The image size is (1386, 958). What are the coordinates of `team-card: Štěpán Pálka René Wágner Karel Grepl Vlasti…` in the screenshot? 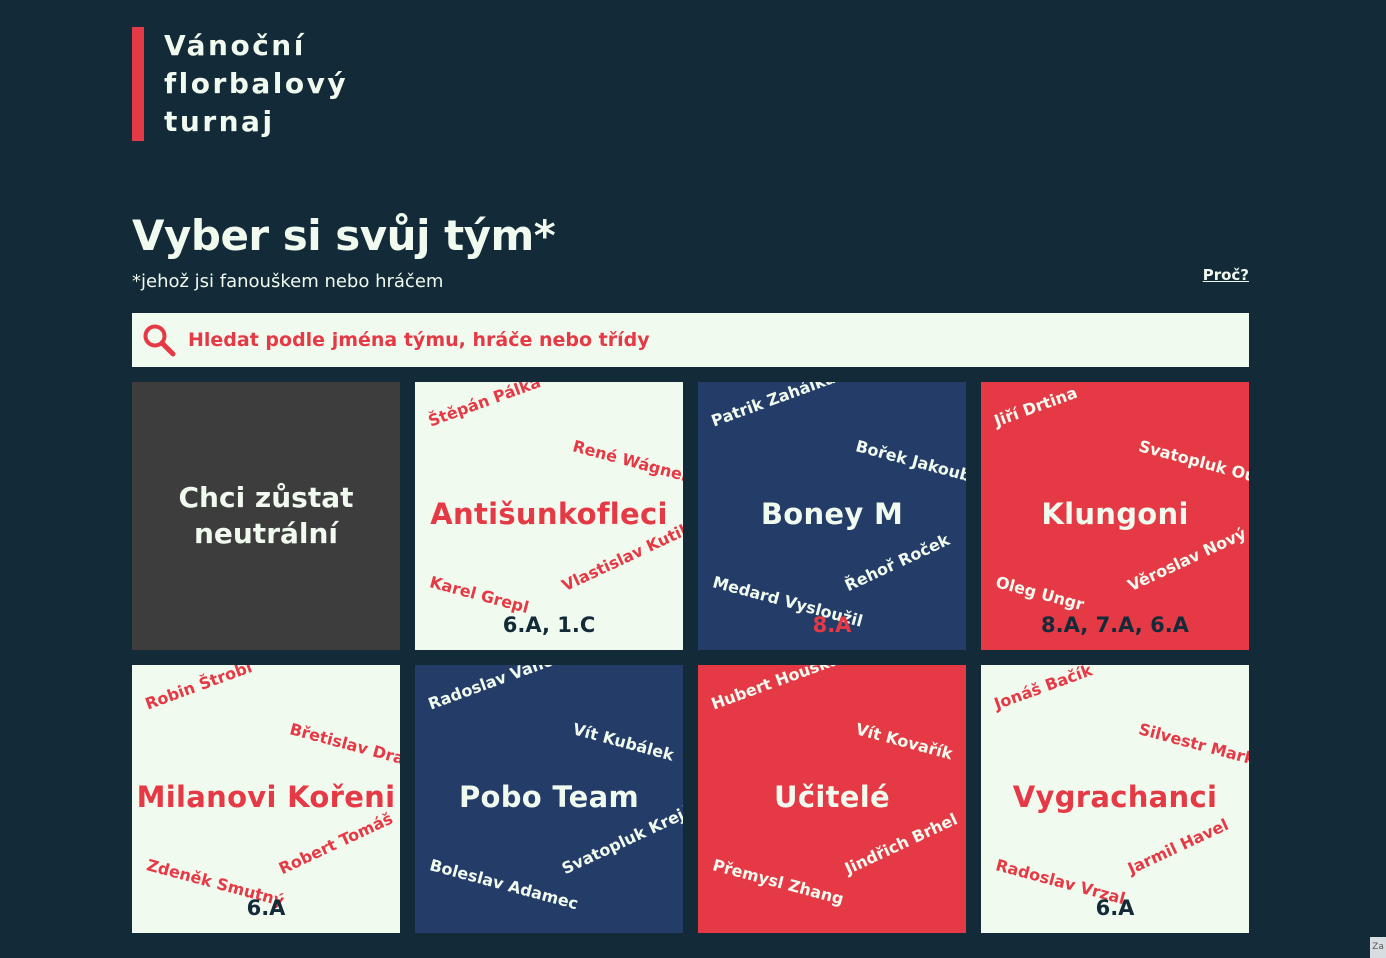 It's located at (549, 516).